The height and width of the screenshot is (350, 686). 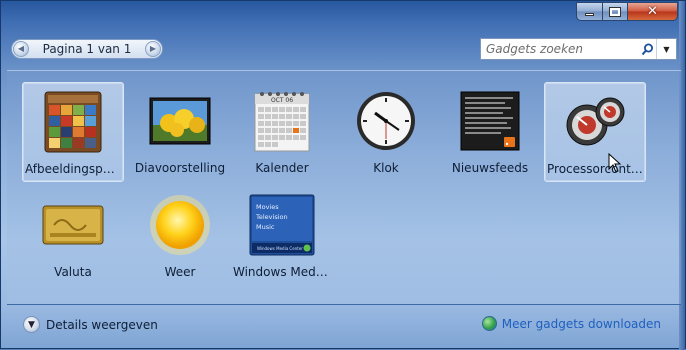 I want to click on gadget-label: Nieuwsfeeds, so click(x=490, y=168).